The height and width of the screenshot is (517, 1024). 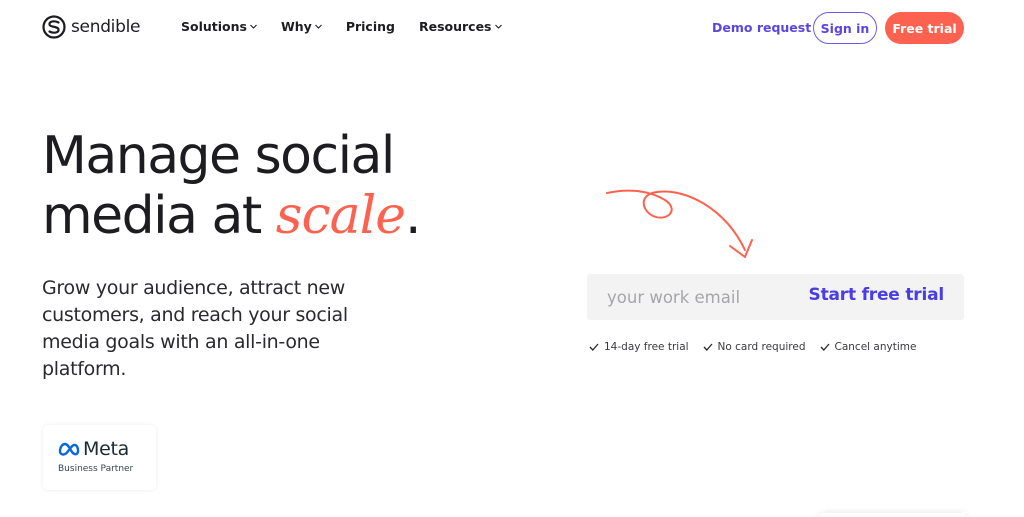 What do you see at coordinates (413, 216) in the screenshot?
I see `headline-period: .` at bounding box center [413, 216].